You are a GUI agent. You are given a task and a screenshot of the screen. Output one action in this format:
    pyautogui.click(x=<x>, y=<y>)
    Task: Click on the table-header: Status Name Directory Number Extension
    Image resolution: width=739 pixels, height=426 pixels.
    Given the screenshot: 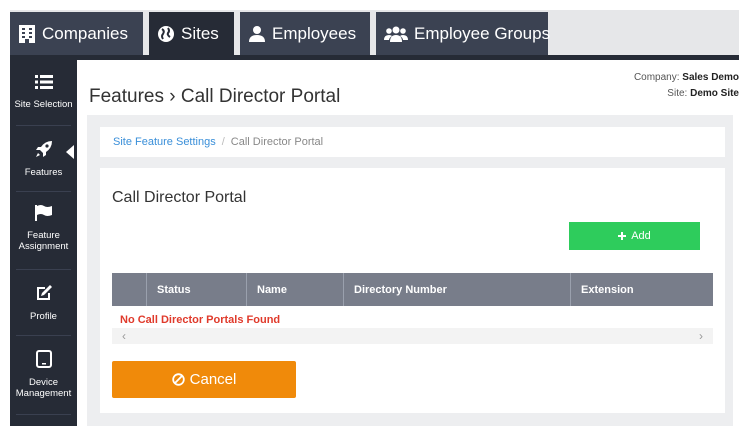 What is the action you would take?
    pyautogui.click(x=412, y=289)
    